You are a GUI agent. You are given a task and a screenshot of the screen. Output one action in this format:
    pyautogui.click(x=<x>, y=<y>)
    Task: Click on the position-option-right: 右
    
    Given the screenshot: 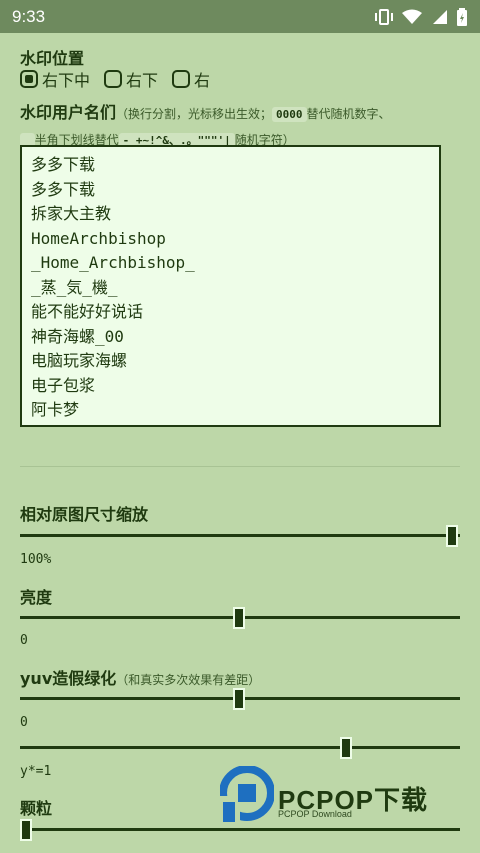 What is the action you would take?
    pyautogui.click(x=191, y=79)
    